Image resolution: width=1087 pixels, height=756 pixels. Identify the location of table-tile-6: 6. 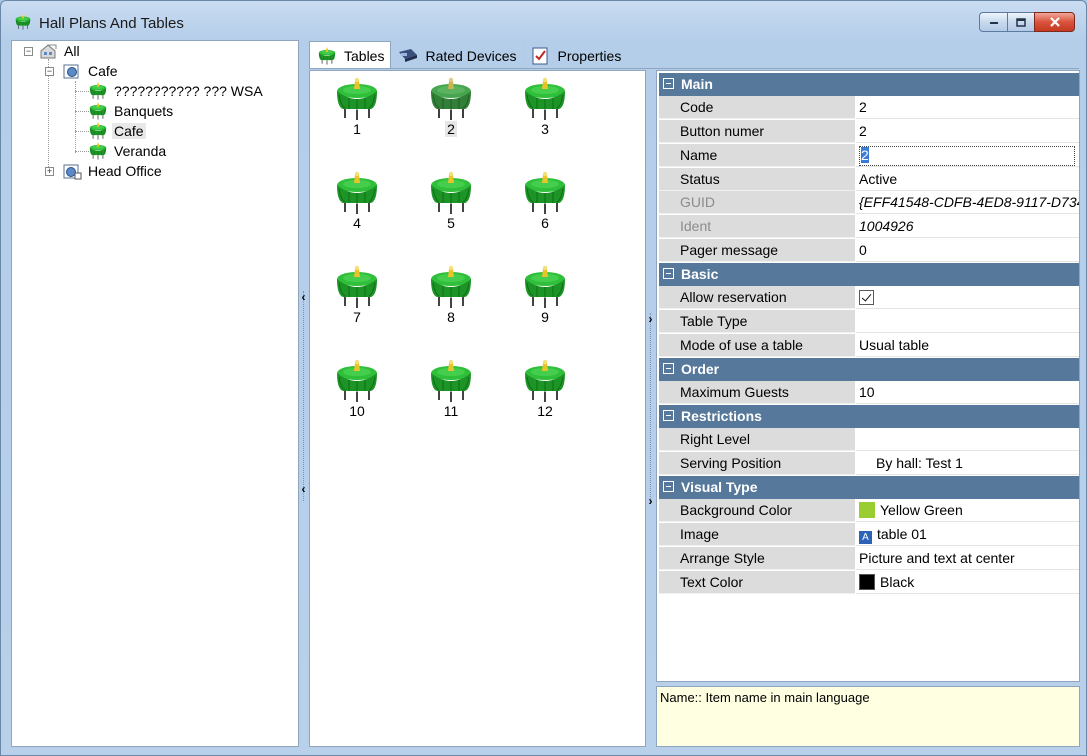
(545, 210).